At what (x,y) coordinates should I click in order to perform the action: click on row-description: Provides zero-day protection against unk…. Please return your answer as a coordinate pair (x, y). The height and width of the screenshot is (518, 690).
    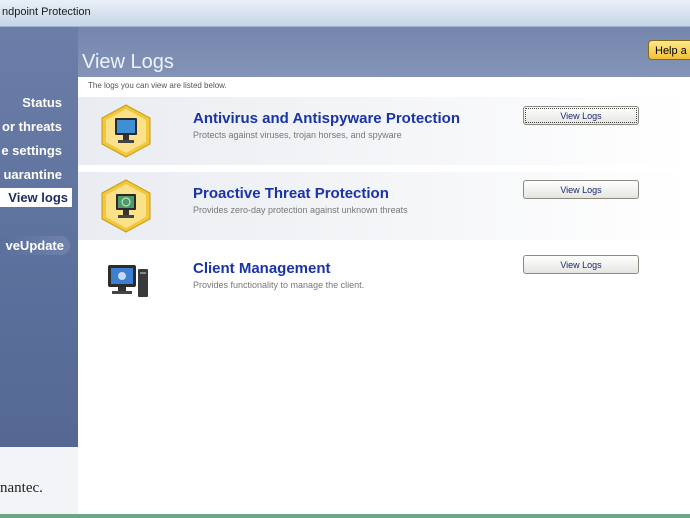
    Looking at the image, I should click on (300, 210).